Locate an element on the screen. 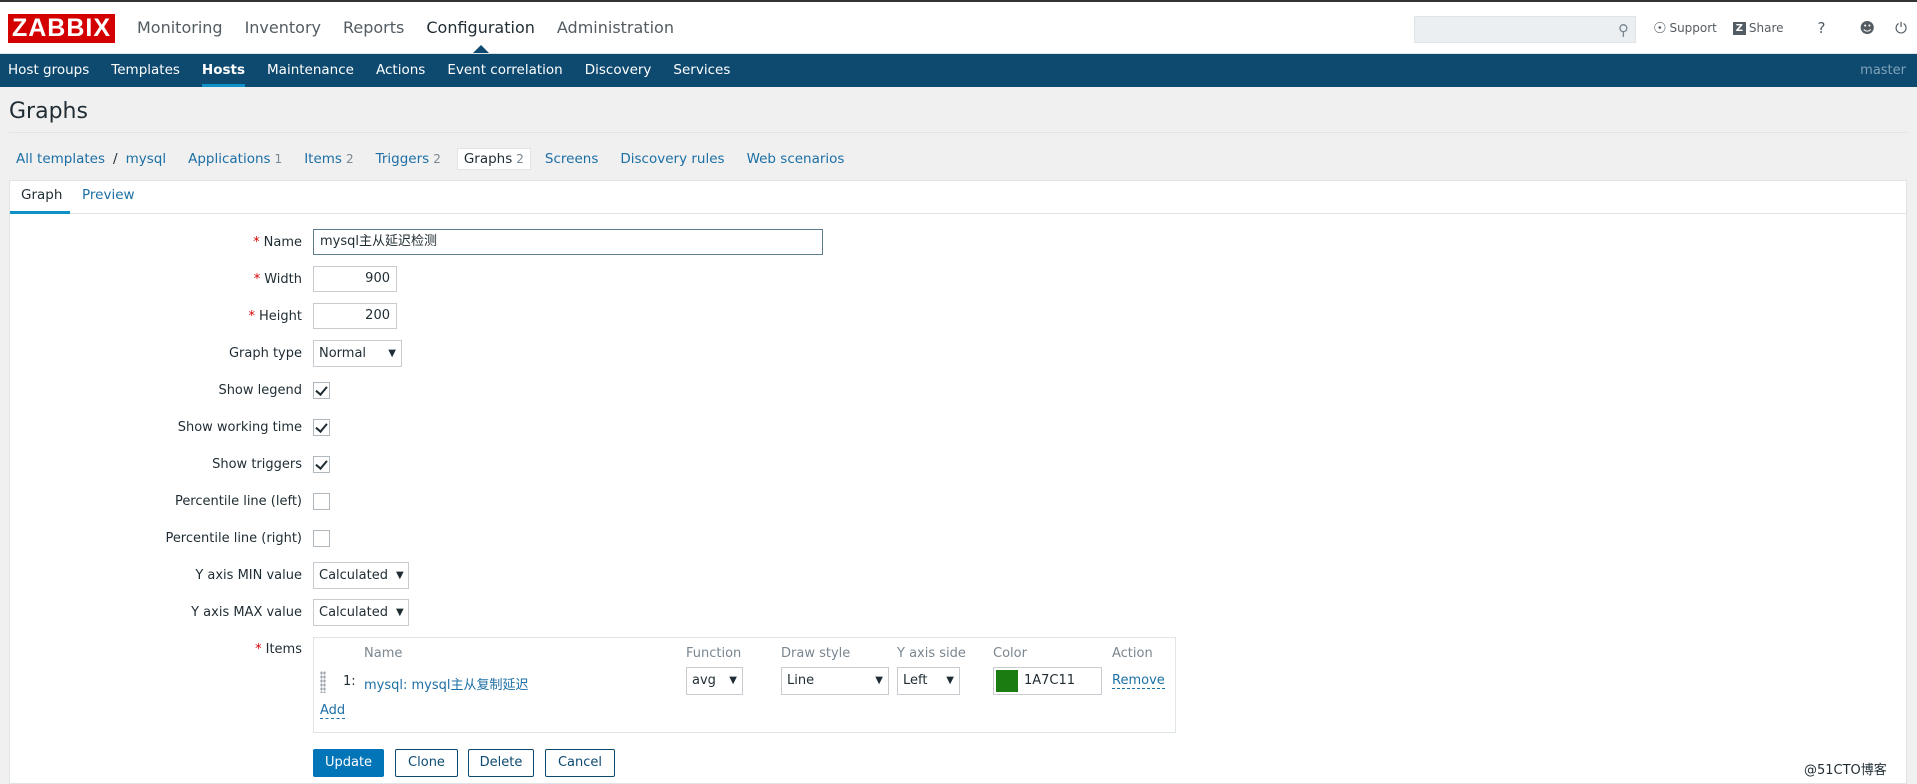  nav-graphs: Graphs 2 is located at coordinates (493, 159).